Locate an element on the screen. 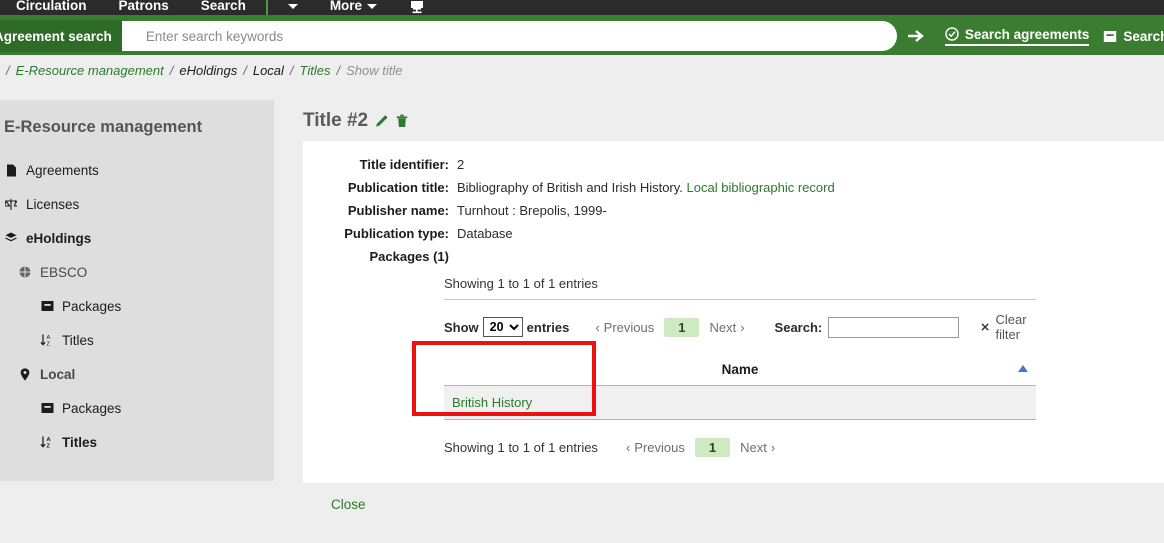 This screenshot has width=1164, height=543. datatable-info-bottom: Showing 1 to 1 of 1 entries is located at coordinates (521, 447).